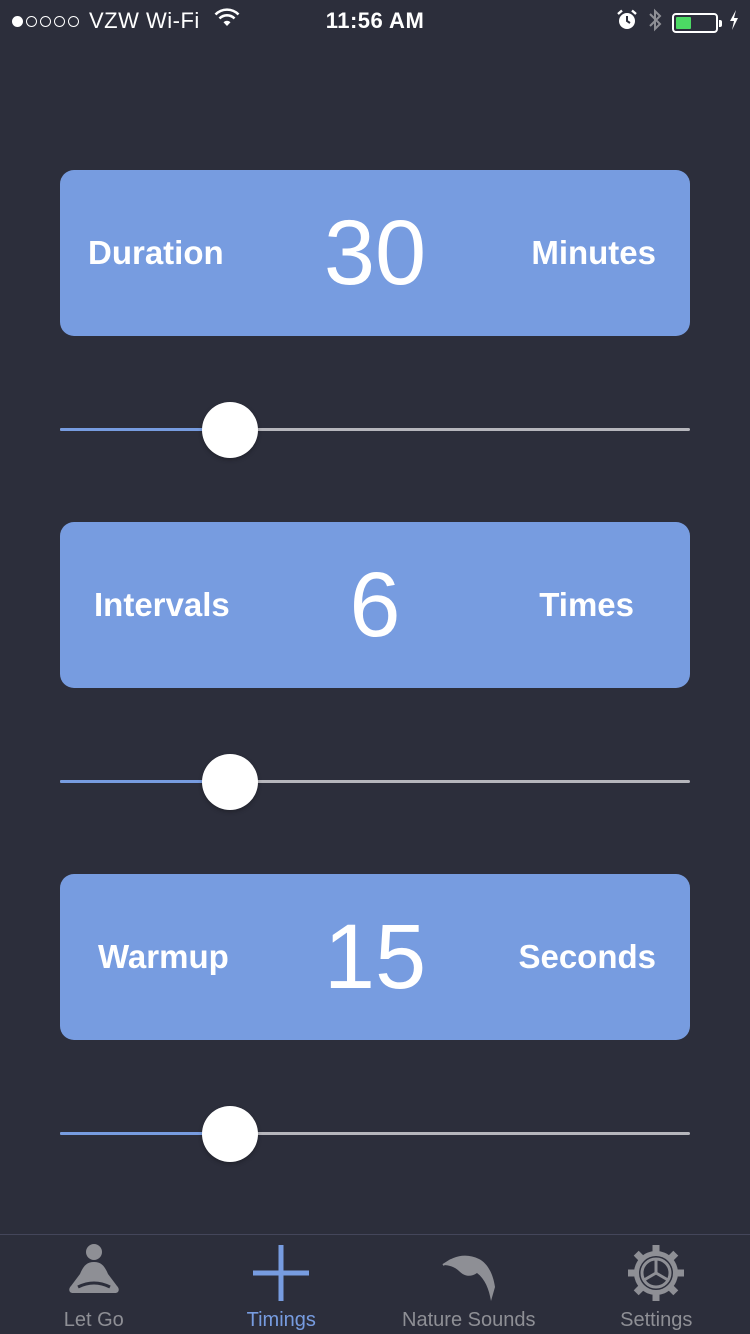 The height and width of the screenshot is (1334, 750). Describe the element at coordinates (627, 23) in the screenshot. I see `alarm-icon` at that location.